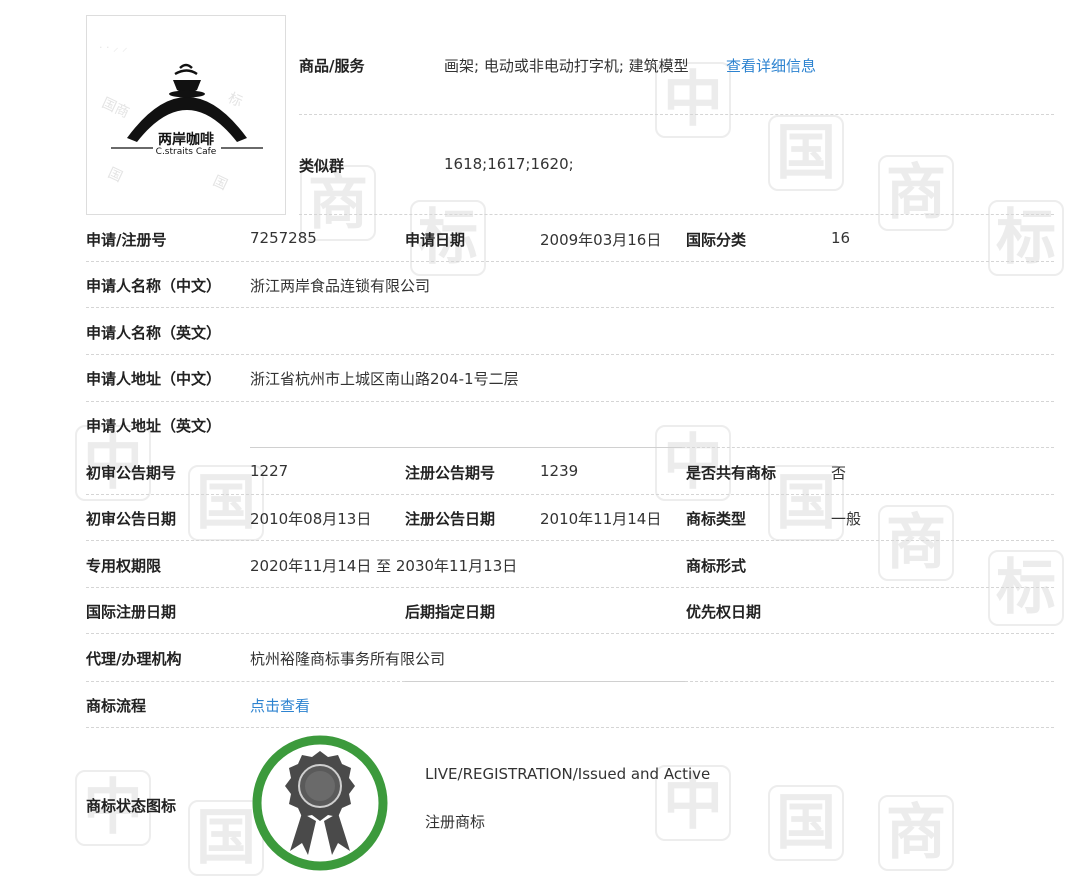 Image resolution: width=1080 pixels, height=876 pixels. Describe the element at coordinates (154, 379) in the screenshot. I see `address-cn-label: 申请人地址（中文）` at that location.